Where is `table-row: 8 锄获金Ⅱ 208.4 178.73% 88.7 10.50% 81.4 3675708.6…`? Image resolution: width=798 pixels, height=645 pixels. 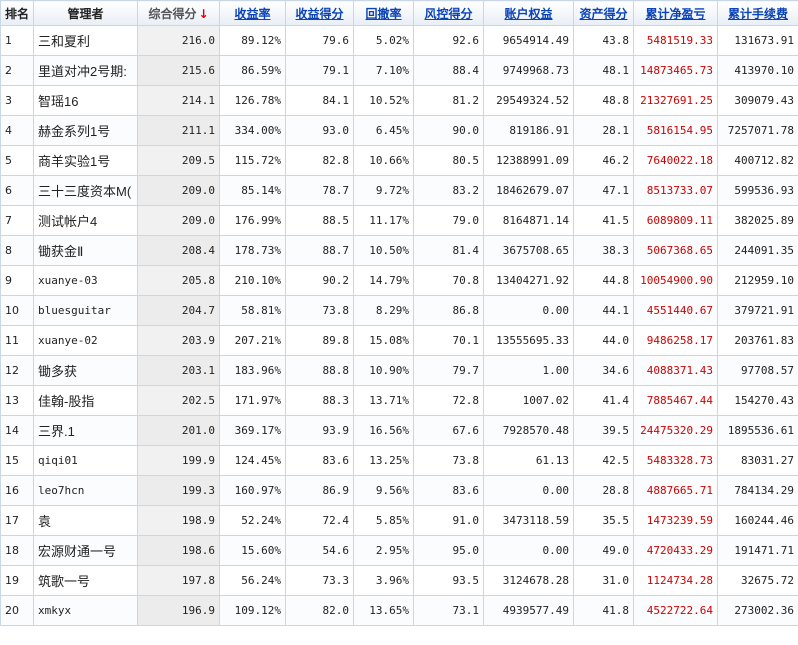 table-row: 8 锄获金Ⅱ 208.4 178.73% 88.7 10.50% 81.4 3675708.6… is located at coordinates (399, 250).